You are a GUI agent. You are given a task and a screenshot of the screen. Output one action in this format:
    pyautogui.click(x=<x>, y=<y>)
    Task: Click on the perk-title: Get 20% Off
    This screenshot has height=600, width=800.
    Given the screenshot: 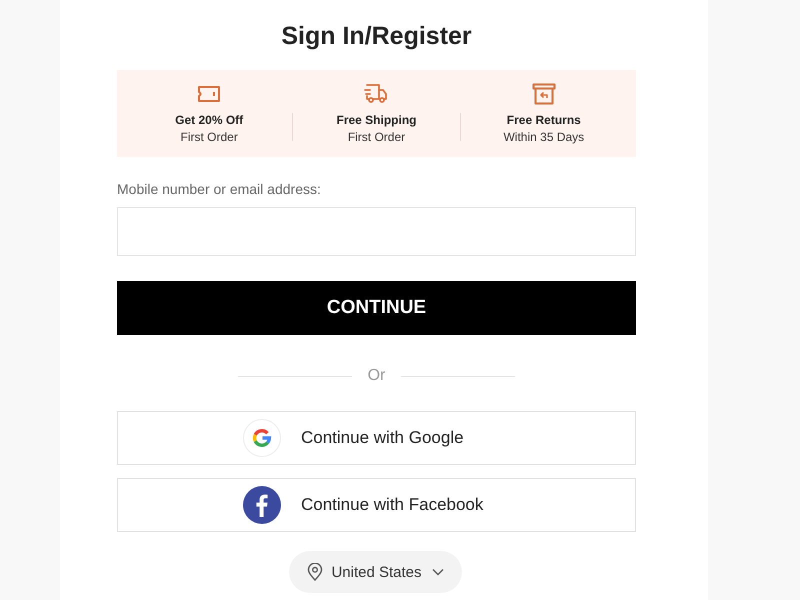 What is the action you would take?
    pyautogui.click(x=209, y=120)
    